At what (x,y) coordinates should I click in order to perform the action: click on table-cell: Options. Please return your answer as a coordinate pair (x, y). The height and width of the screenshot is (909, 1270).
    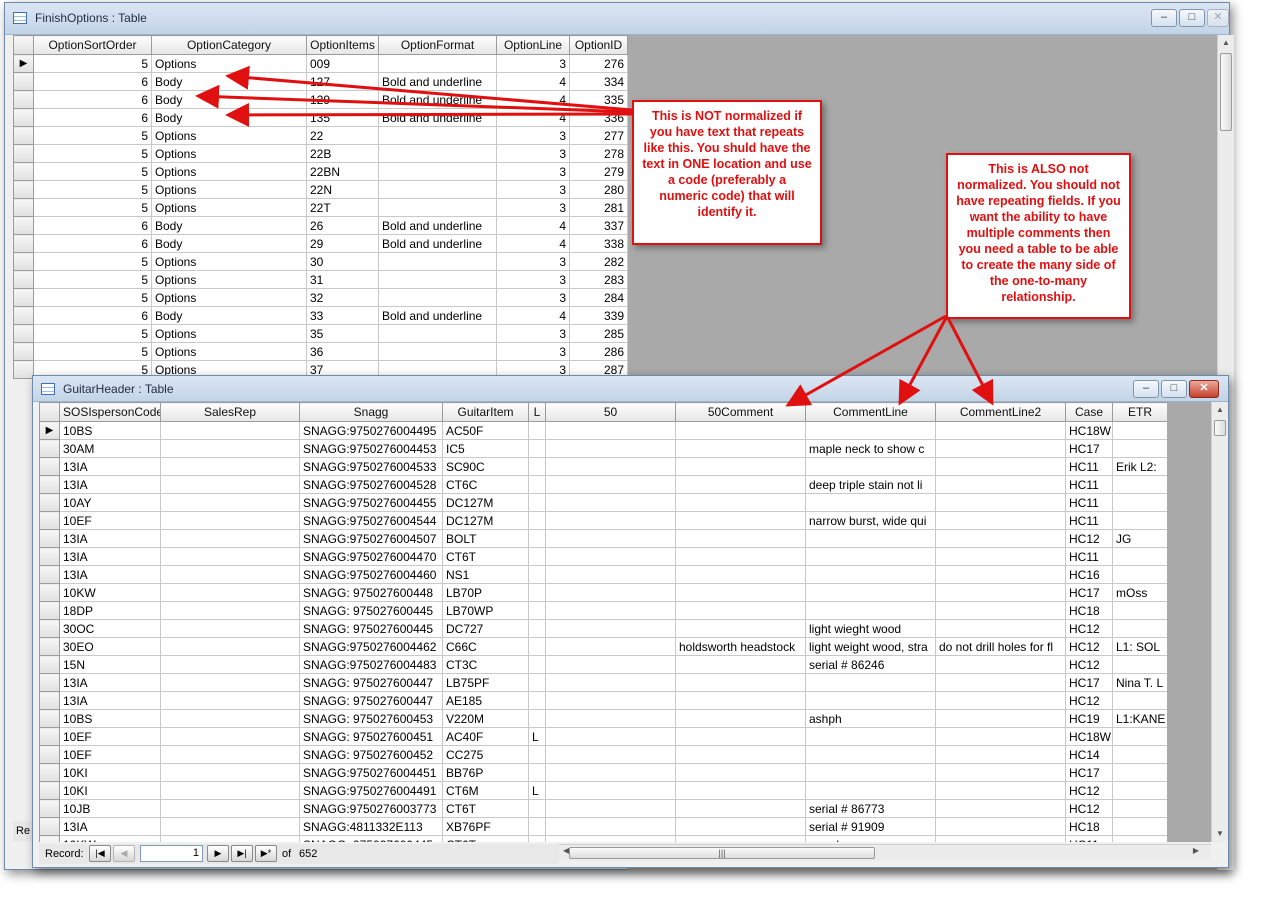
    Looking at the image, I should click on (229, 171).